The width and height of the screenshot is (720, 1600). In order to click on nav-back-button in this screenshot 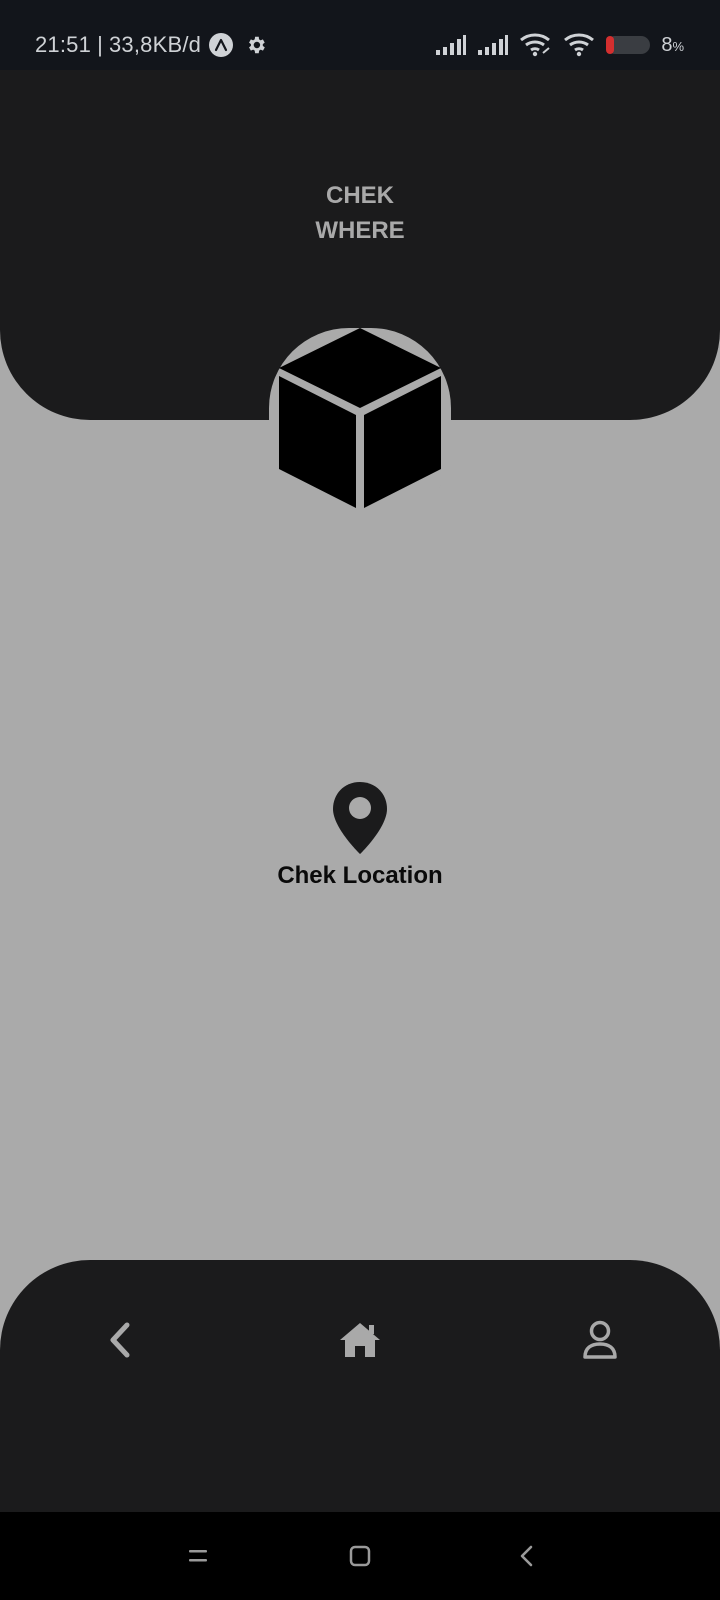, I will do `click(120, 1340)`.